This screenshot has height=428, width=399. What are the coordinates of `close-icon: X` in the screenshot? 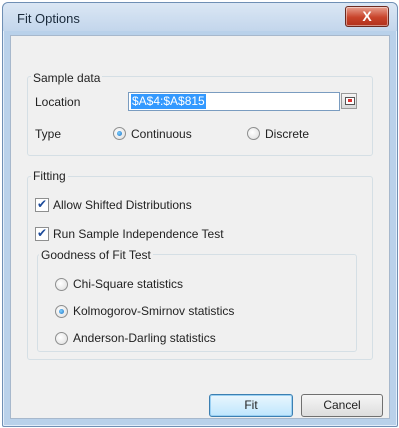 It's located at (367, 16).